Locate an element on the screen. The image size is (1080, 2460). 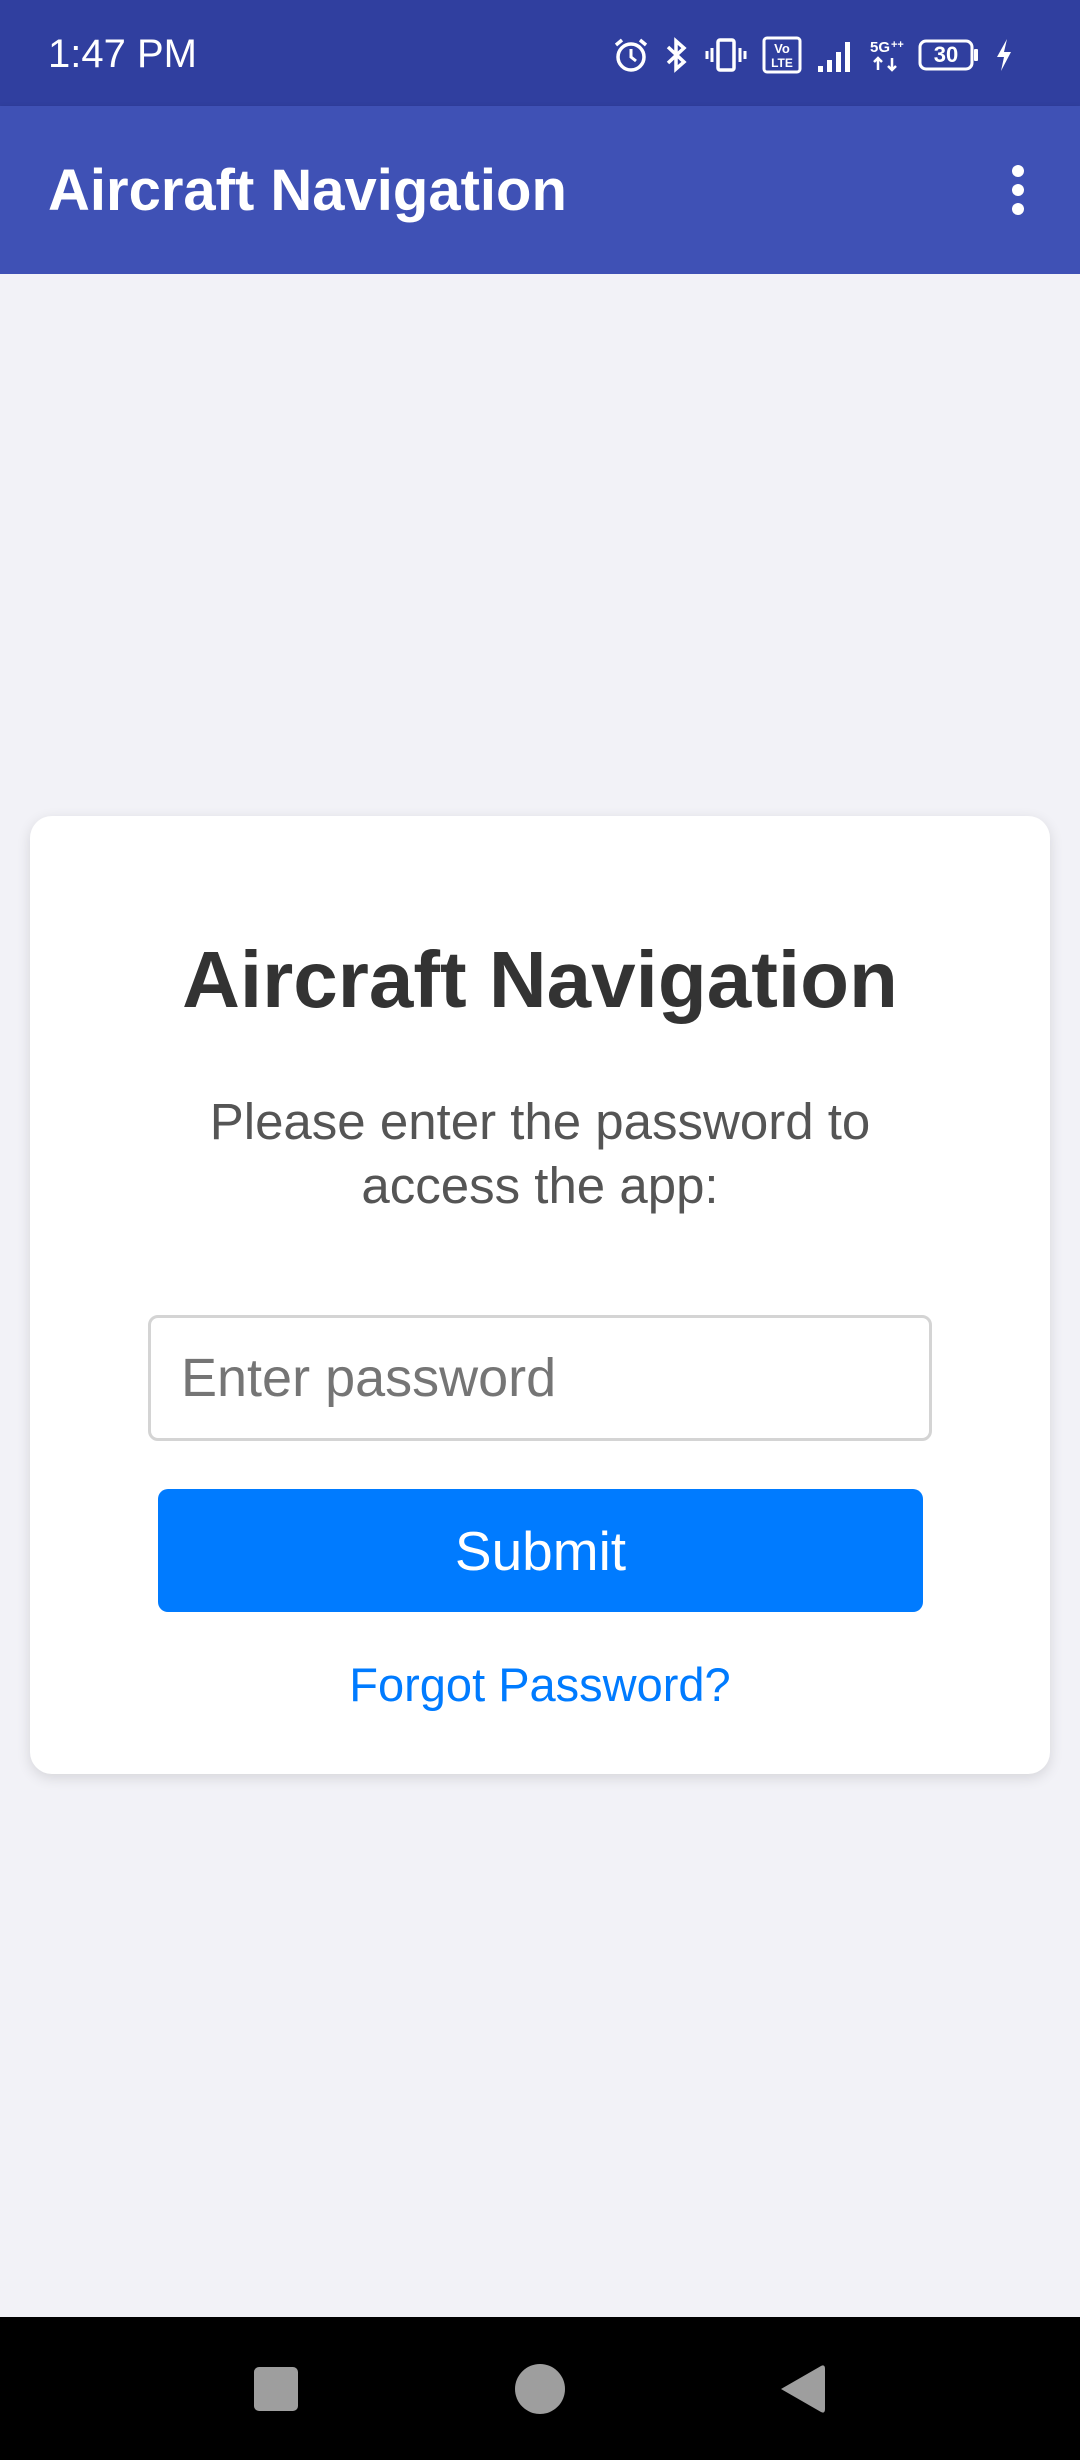
app-bar-title: Aircraft Navigation is located at coordinates (307, 190).